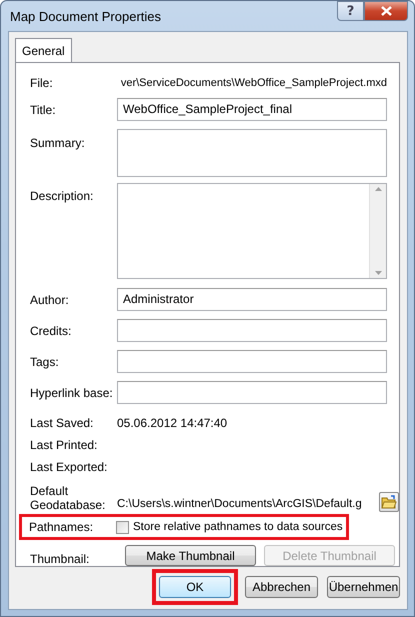 This screenshot has height=617, width=415. Describe the element at coordinates (252, 109) in the screenshot. I see `text-field: WebOffice_SampleProject_final` at that location.